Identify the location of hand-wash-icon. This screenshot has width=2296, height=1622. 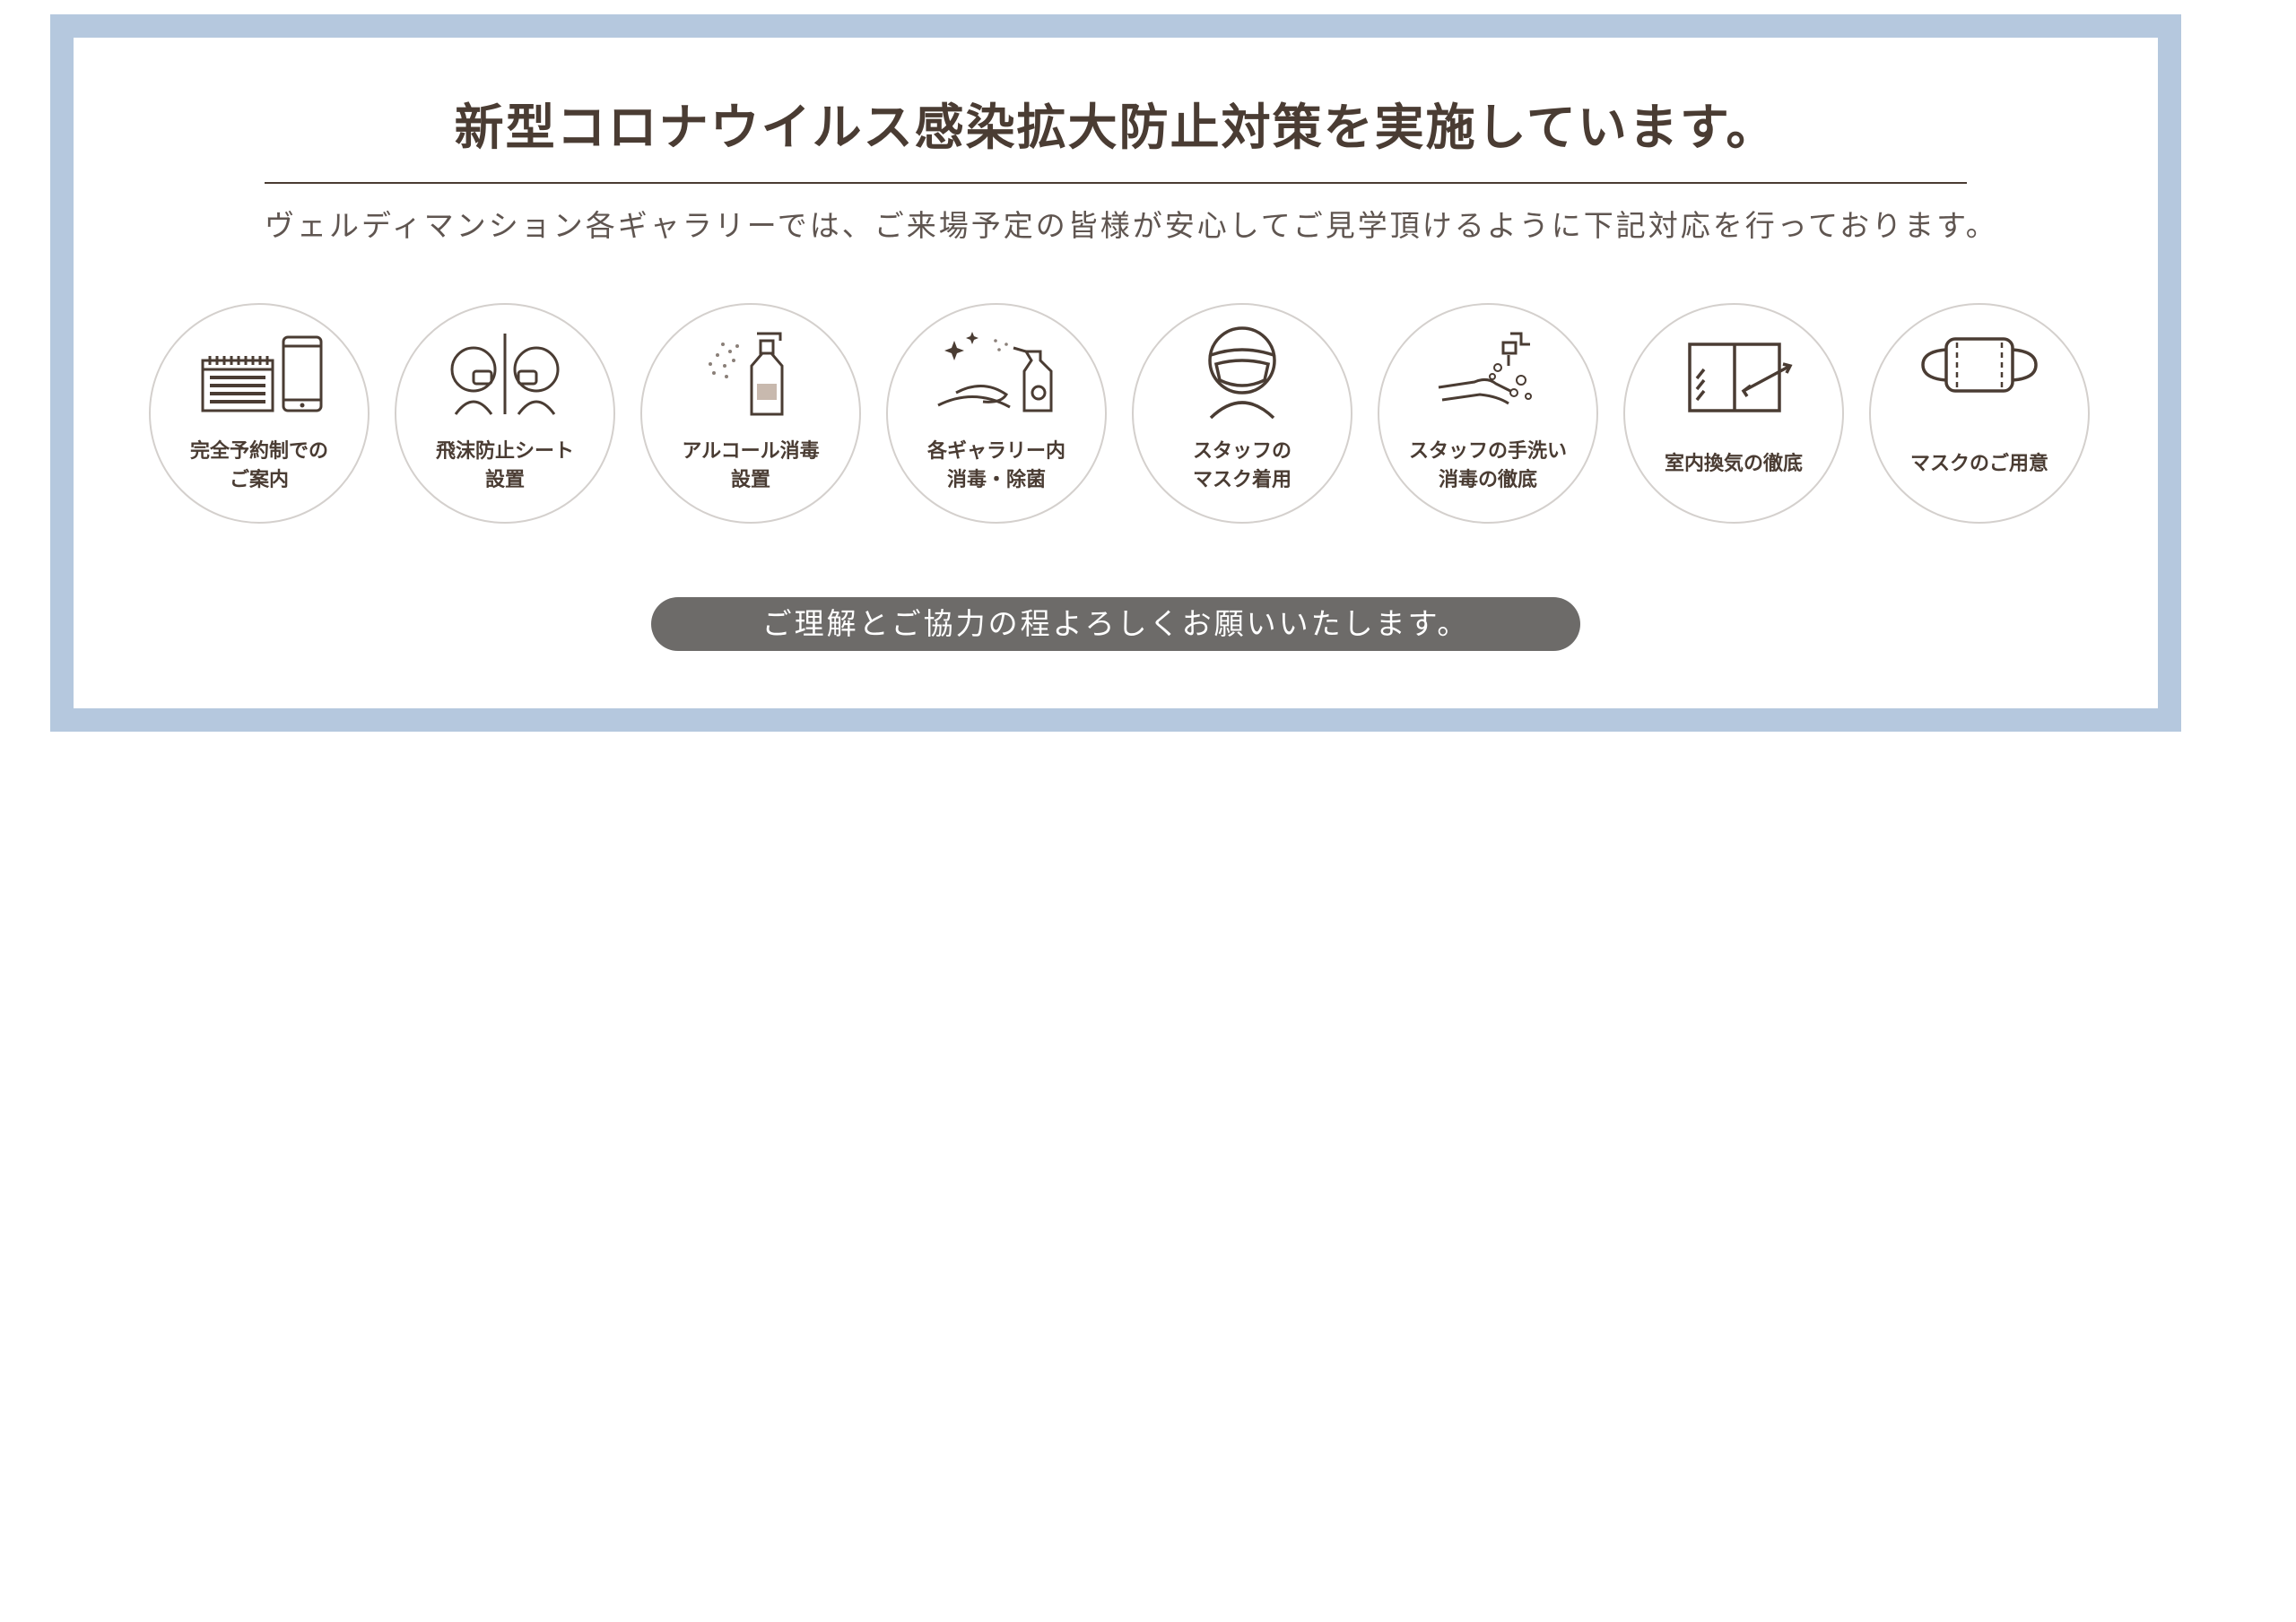
(1485, 368).